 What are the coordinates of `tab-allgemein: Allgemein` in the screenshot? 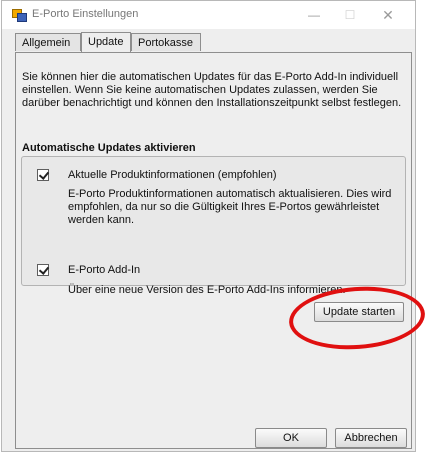 It's located at (48, 42).